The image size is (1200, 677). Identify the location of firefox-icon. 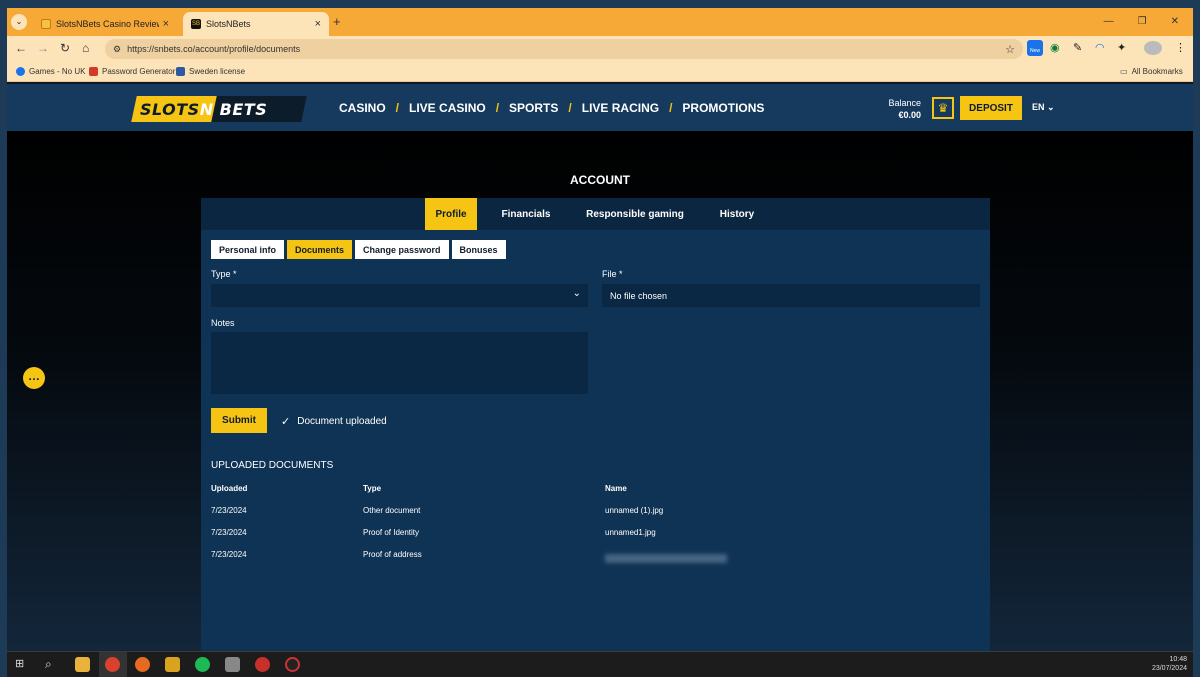
(142, 664).